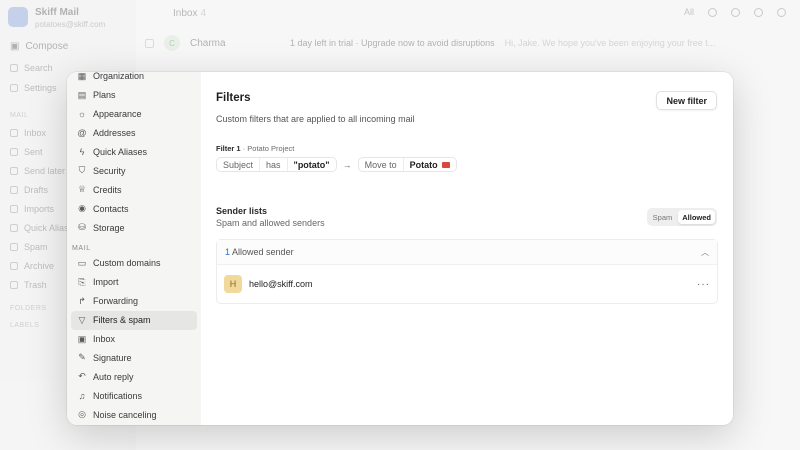  I want to click on brand-name: Skiff Mail, so click(57, 12).